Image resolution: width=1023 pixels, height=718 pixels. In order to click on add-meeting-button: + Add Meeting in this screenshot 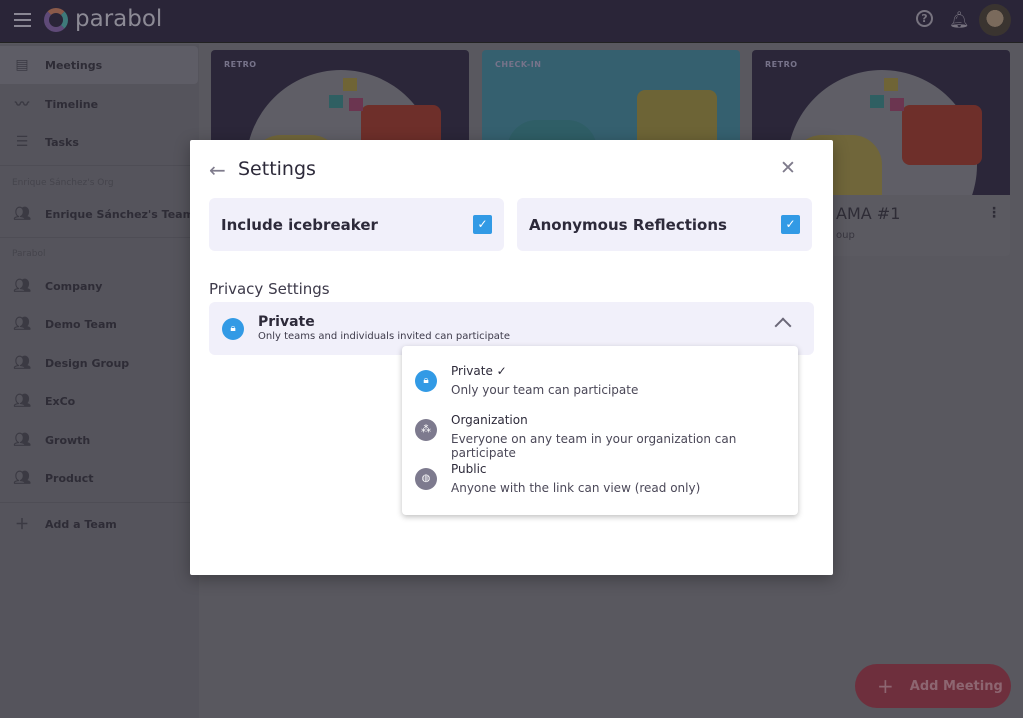, I will do `click(933, 686)`.